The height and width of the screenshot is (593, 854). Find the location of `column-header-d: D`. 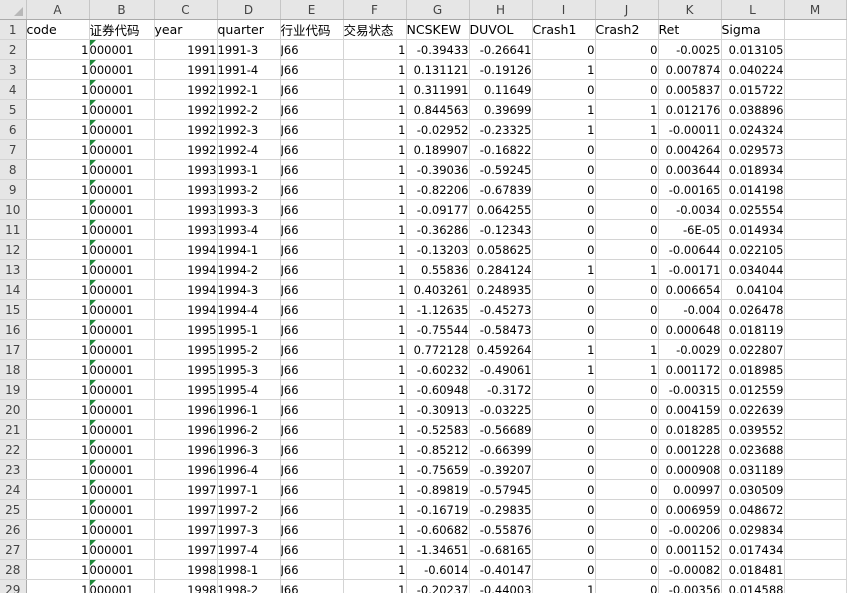

column-header-d: D is located at coordinates (249, 10).